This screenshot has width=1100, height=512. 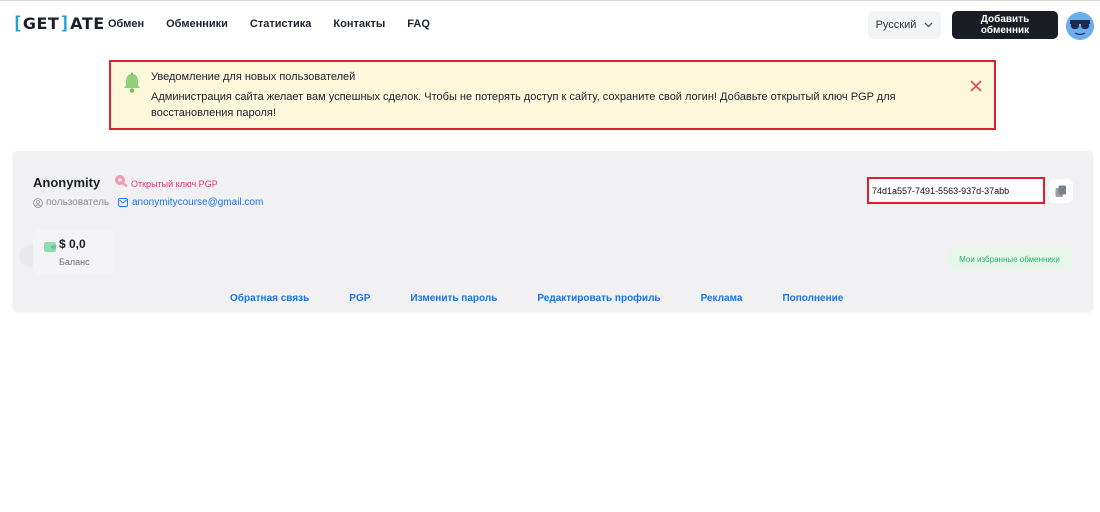 What do you see at coordinates (418, 24) in the screenshot?
I see `nav-faq: FAQ` at bounding box center [418, 24].